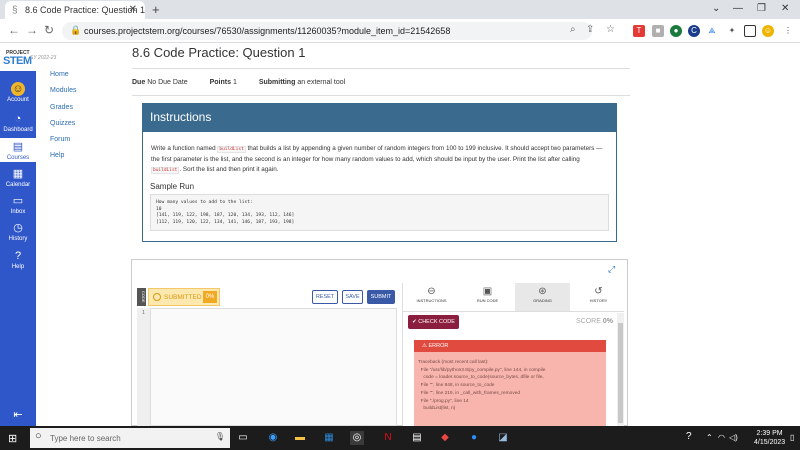 This screenshot has height=450, width=800. I want to click on windows-start-icon: ⊞, so click(12, 438).